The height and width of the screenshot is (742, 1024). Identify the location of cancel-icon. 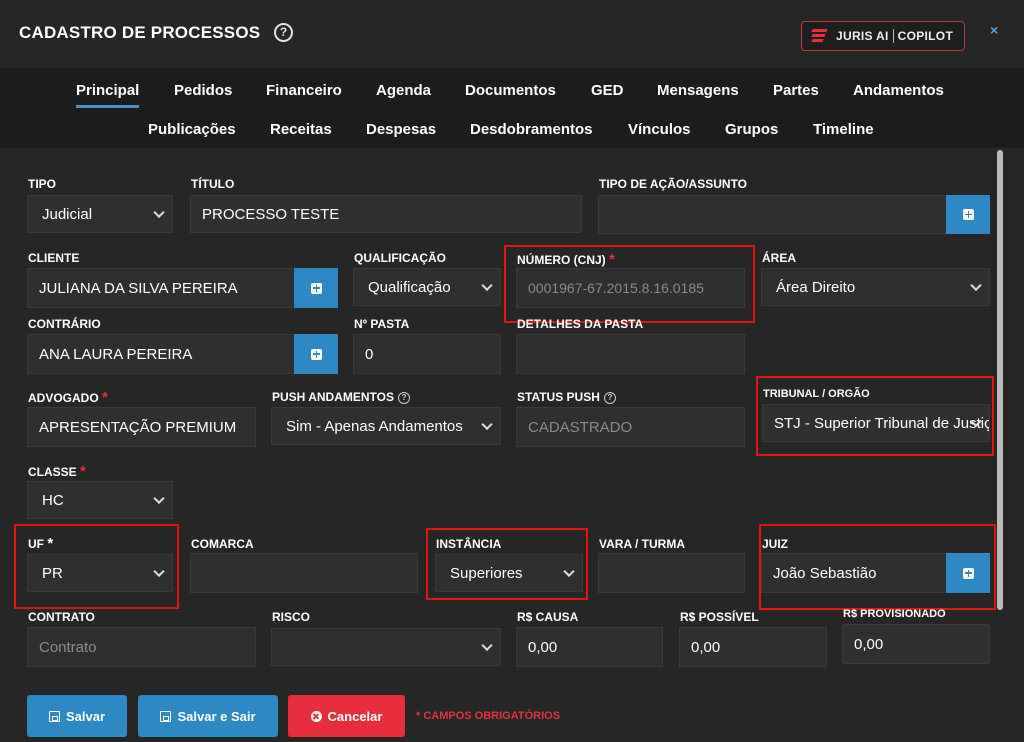
(316, 716).